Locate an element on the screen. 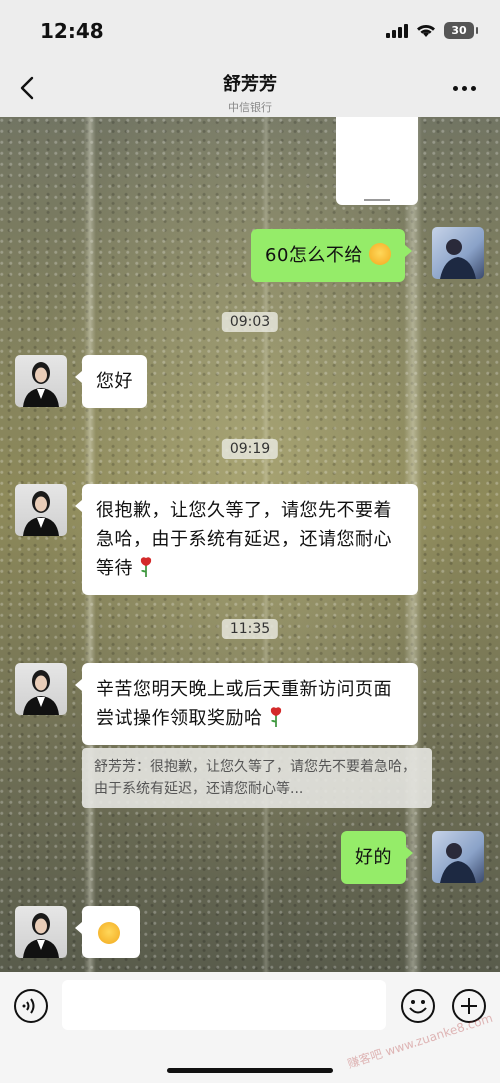 This screenshot has height=1083, width=500. home-indicator is located at coordinates (250, 1070).